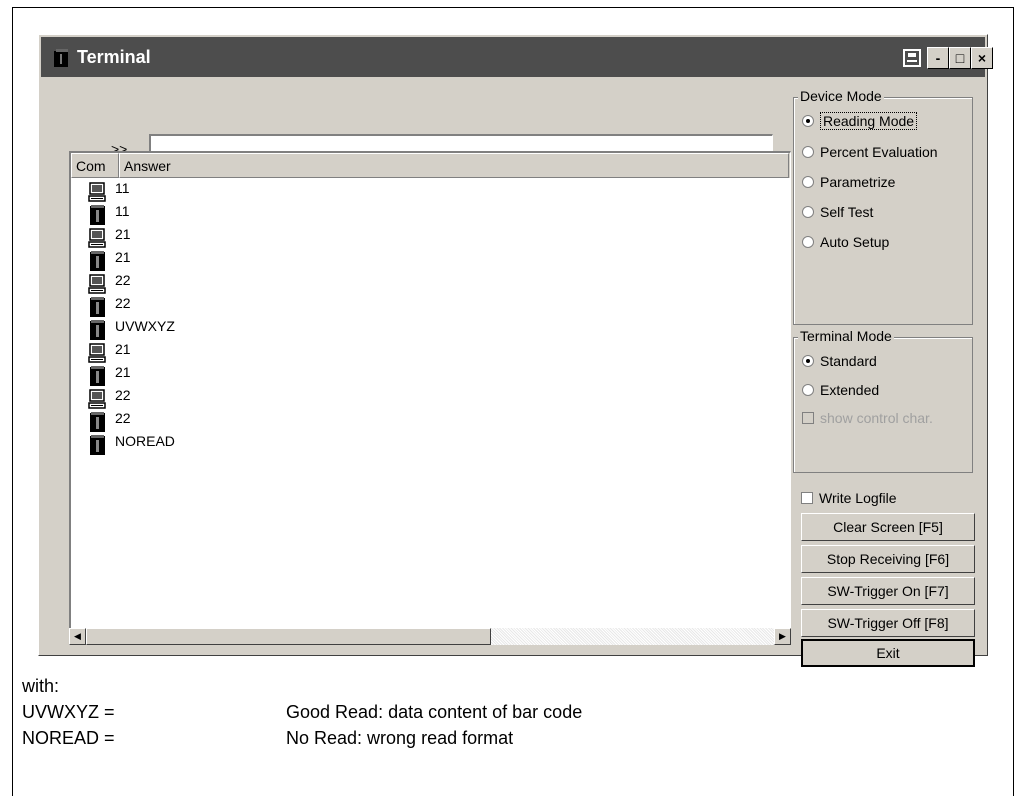  What do you see at coordinates (430, 444) in the screenshot?
I see `list-item: NOREAD` at bounding box center [430, 444].